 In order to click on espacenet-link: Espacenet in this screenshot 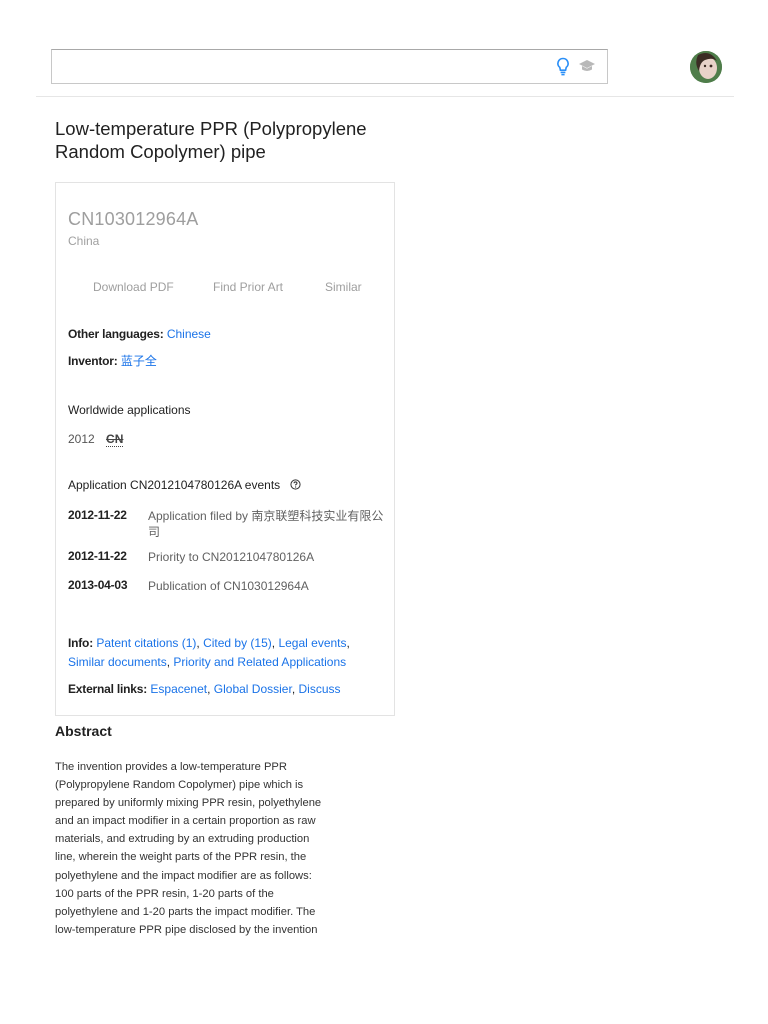, I will do `click(178, 689)`.